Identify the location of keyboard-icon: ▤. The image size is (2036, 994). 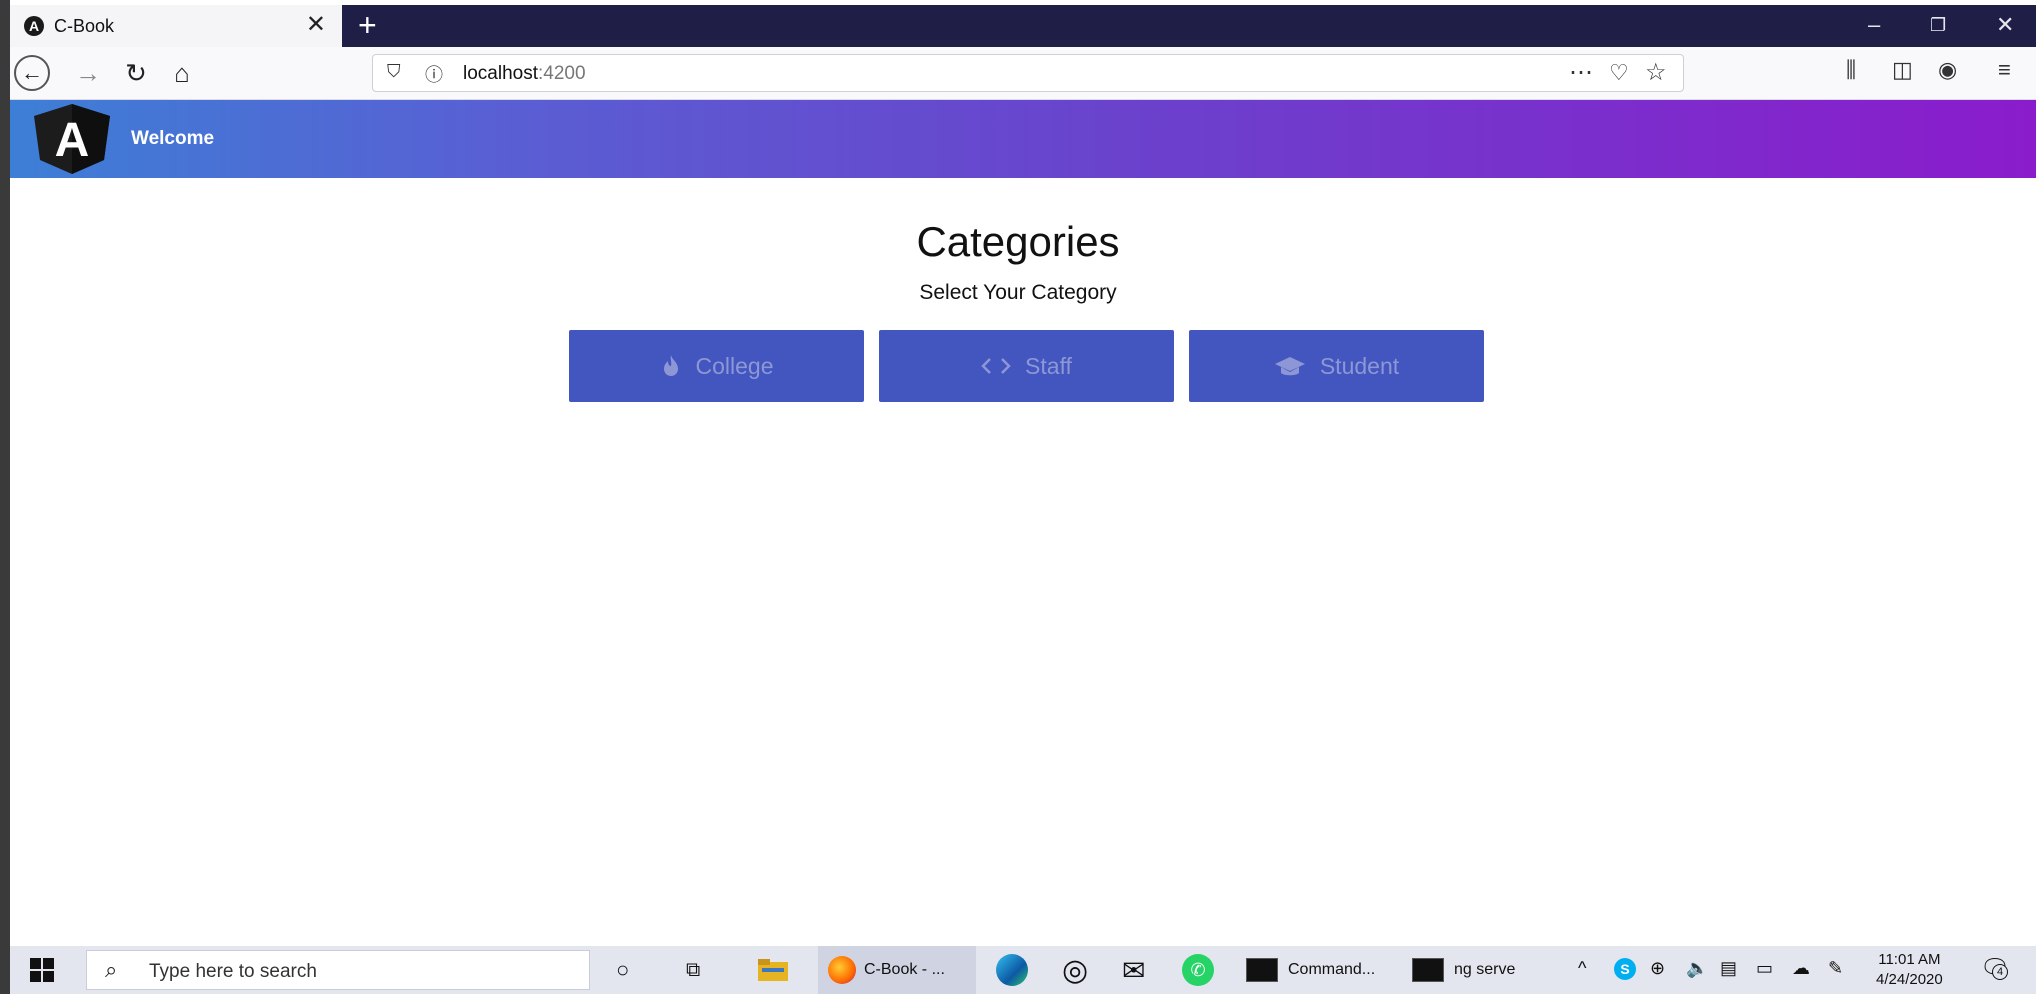
(1728, 968).